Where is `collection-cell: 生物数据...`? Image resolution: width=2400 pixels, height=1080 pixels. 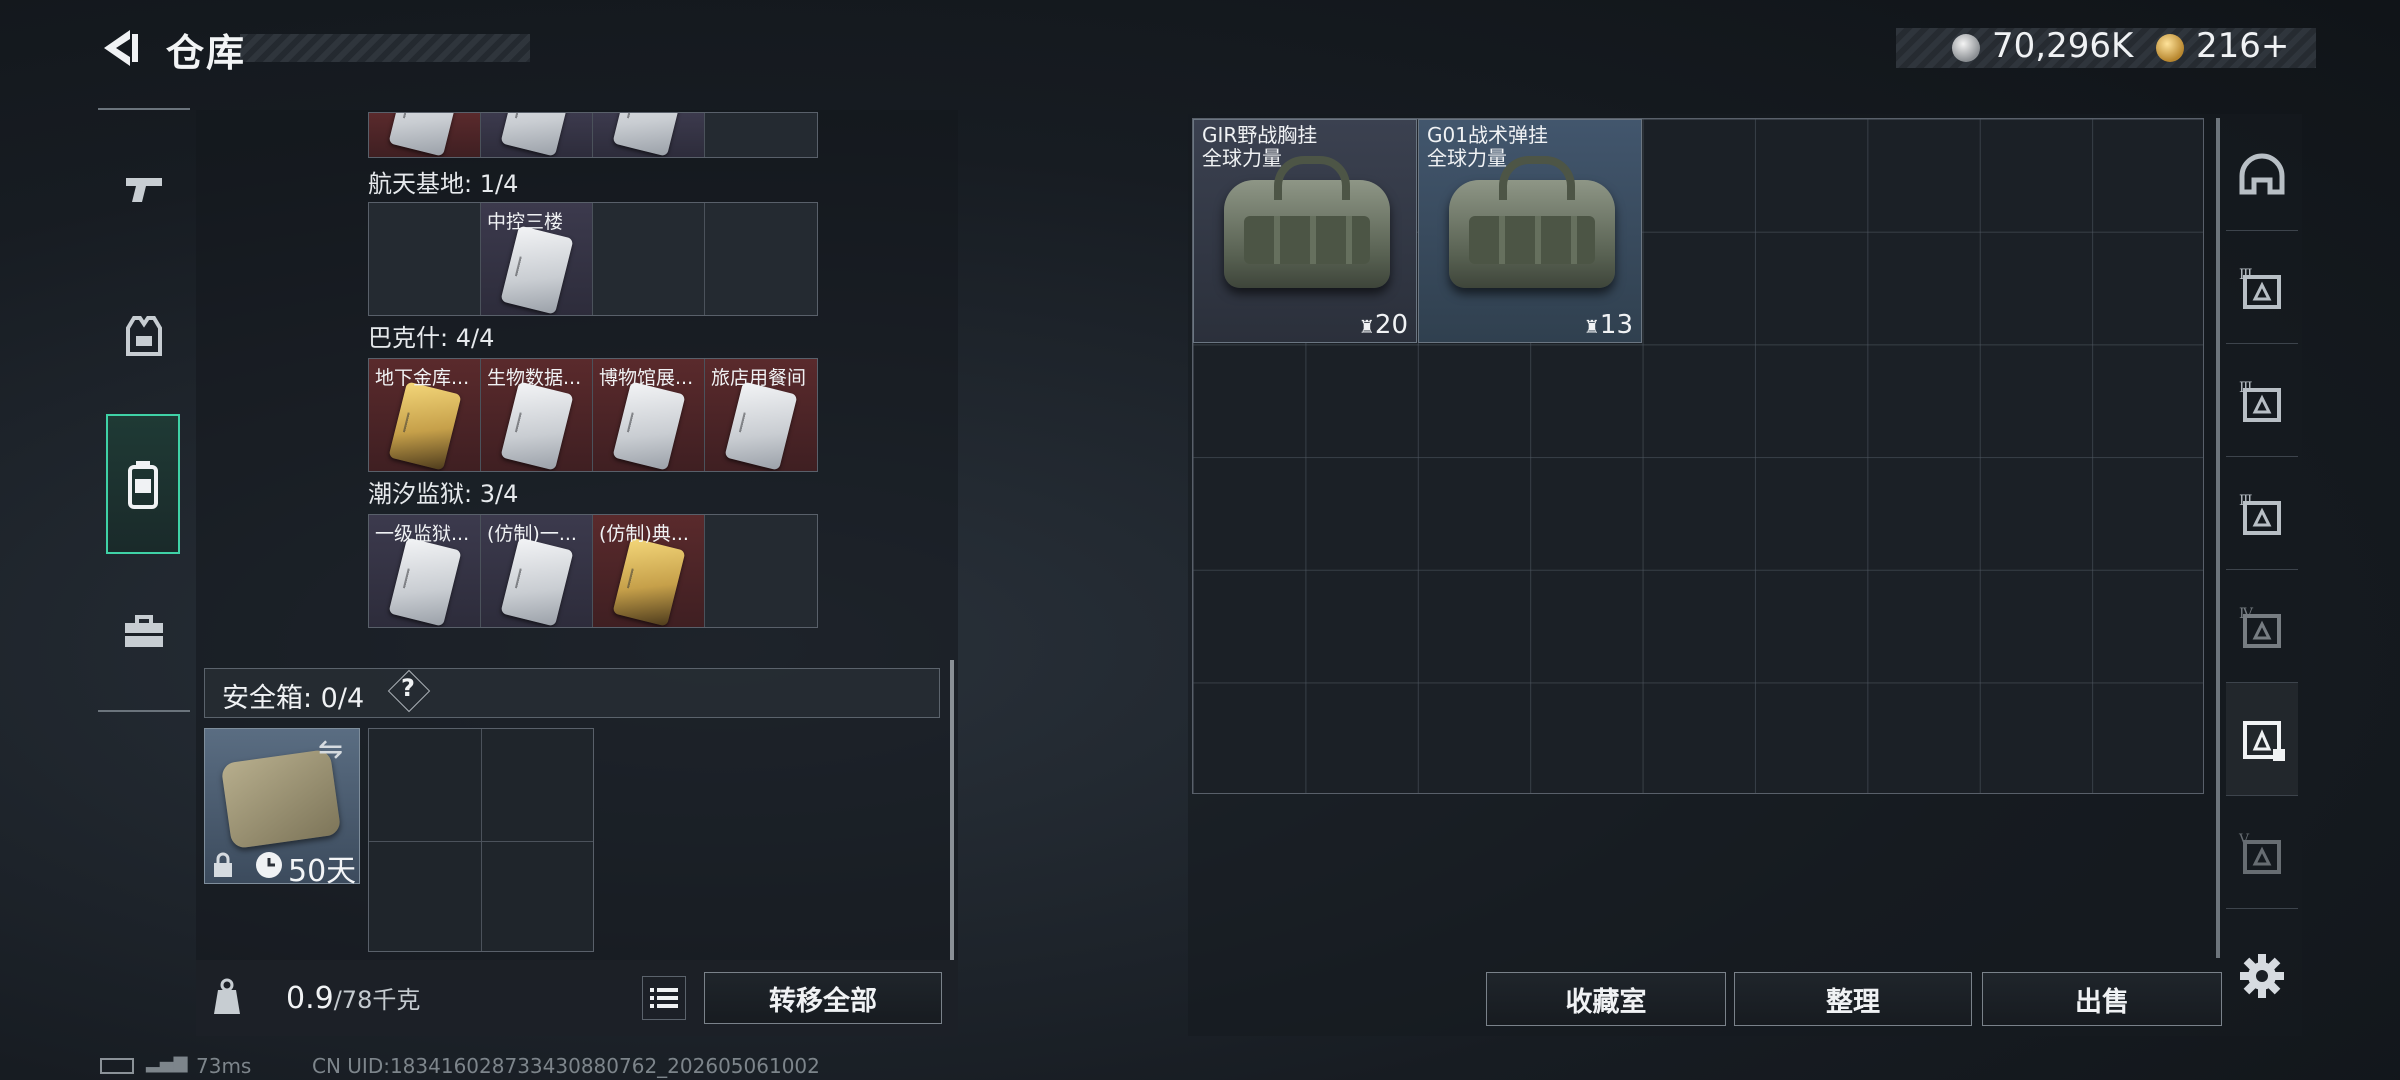
collection-cell: 生物数据... is located at coordinates (537, 415).